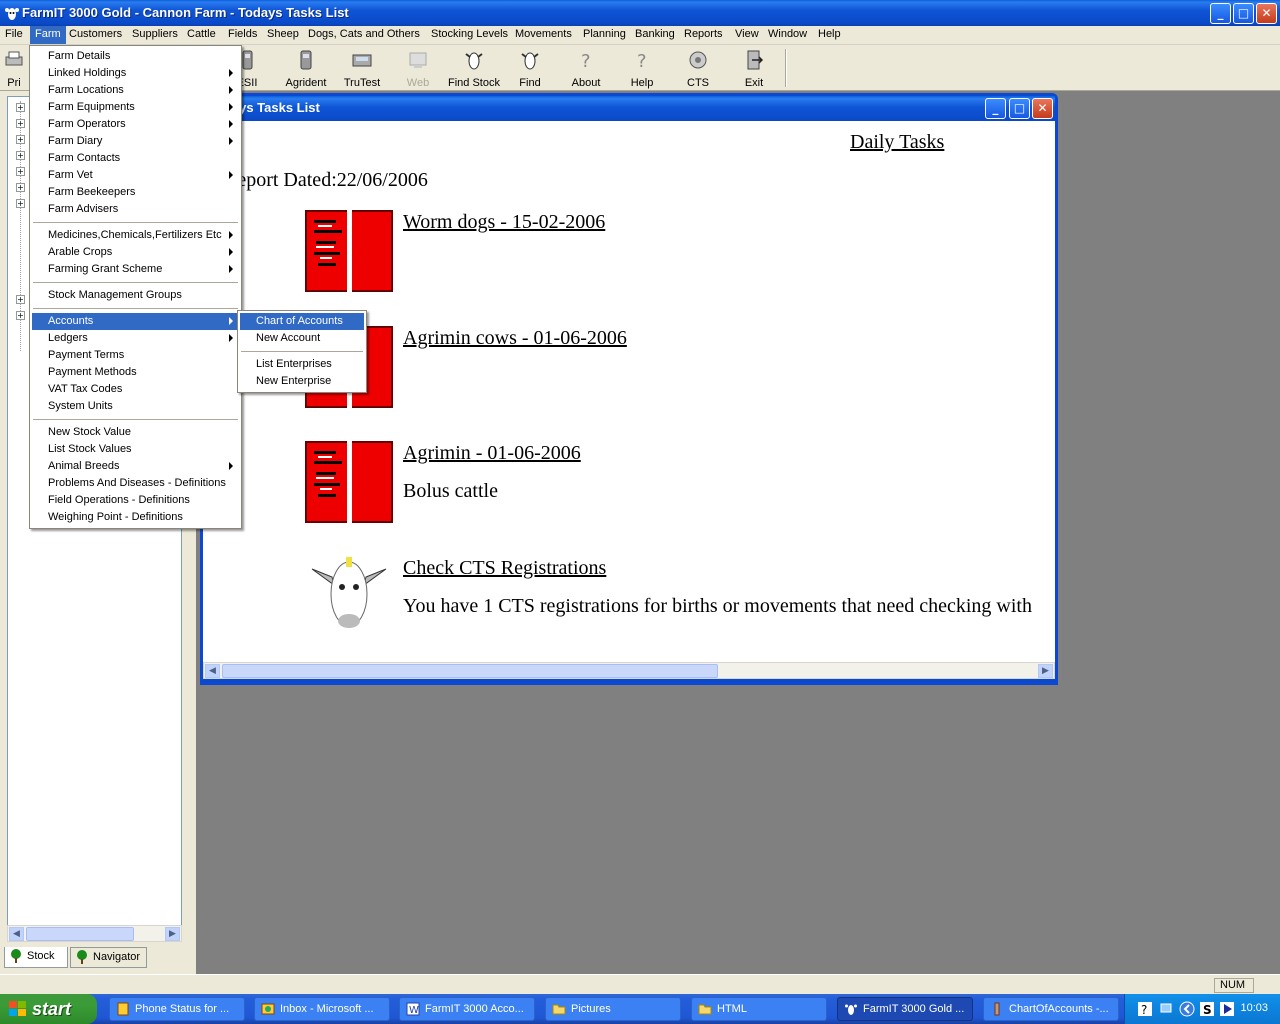  Describe the element at coordinates (135, 483) in the screenshot. I see `menu-item-problems-diseases: Problems And Diseases - Definitions` at that location.